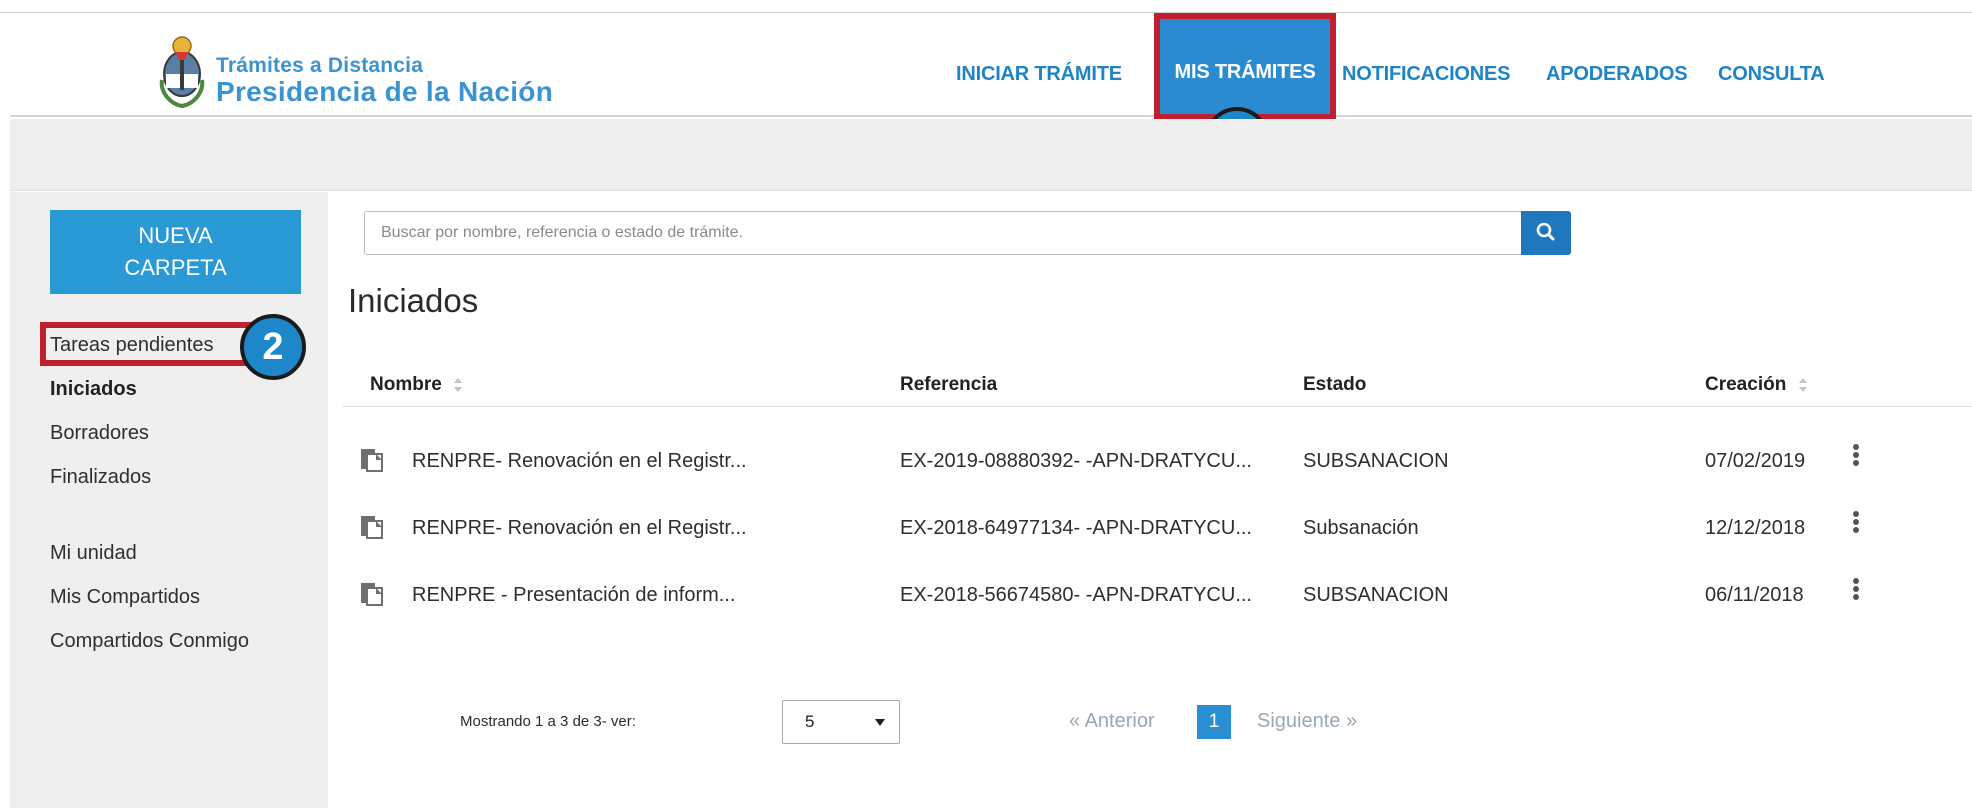 This screenshot has height=808, width=1972. Describe the element at coordinates (841, 722) in the screenshot. I see `page-size-select: 5` at that location.